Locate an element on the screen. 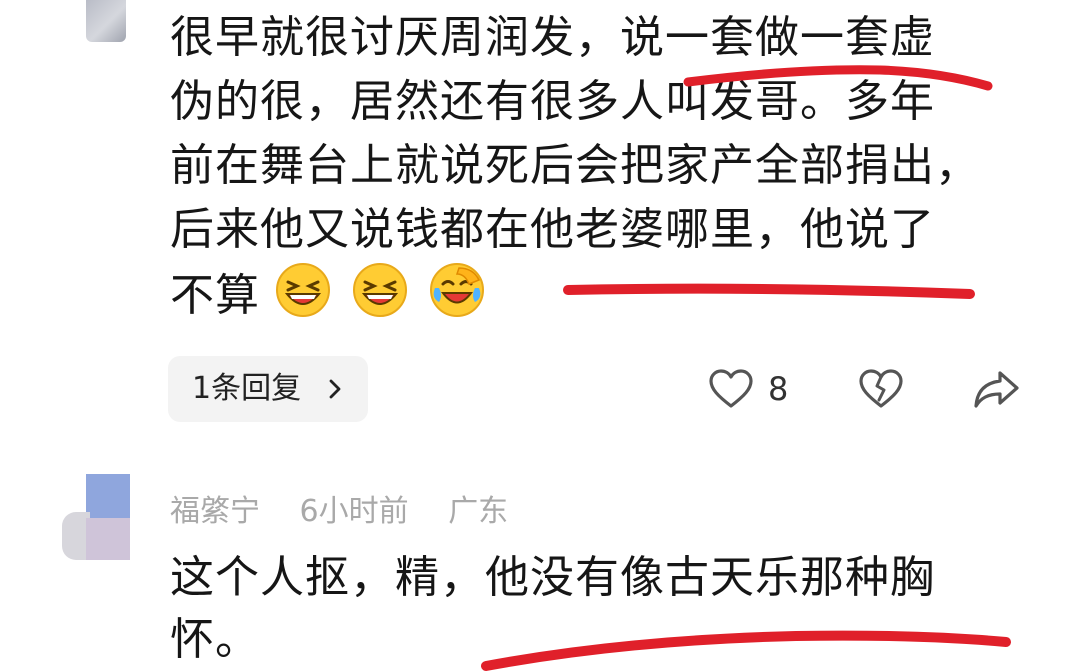  reply-count-label: 1条回复 is located at coordinates (247, 388).